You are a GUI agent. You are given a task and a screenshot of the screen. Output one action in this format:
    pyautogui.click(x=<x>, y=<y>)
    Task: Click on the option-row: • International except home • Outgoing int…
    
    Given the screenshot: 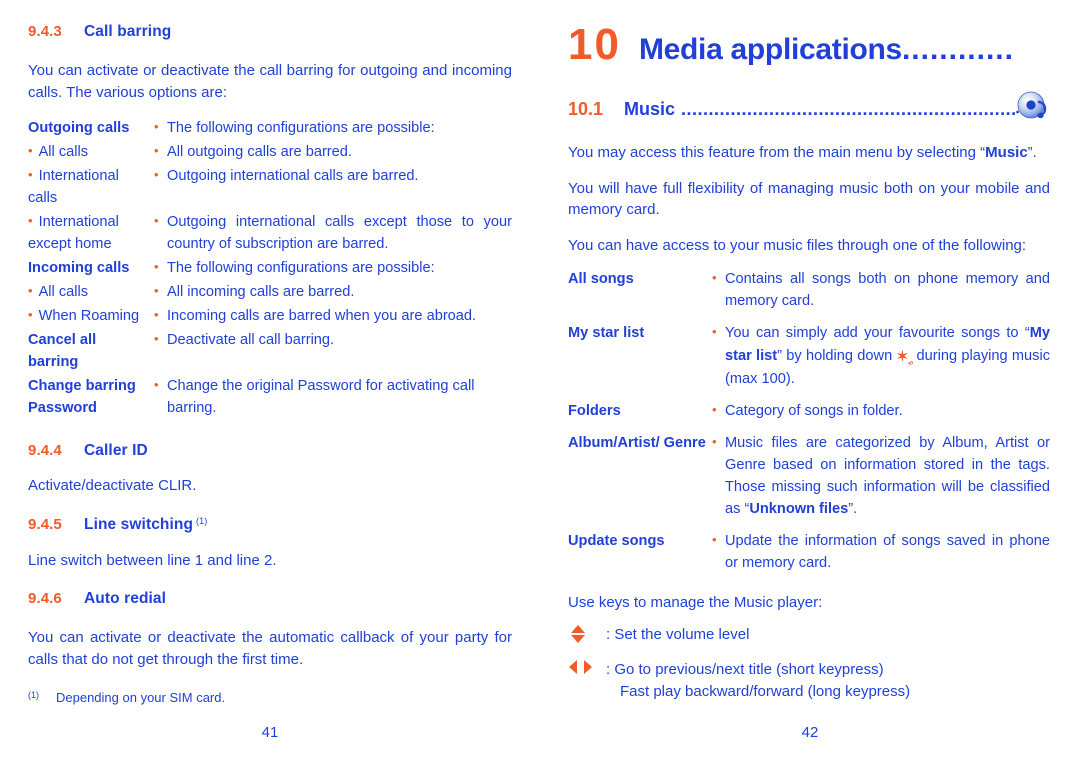 What is the action you would take?
    pyautogui.click(x=270, y=233)
    